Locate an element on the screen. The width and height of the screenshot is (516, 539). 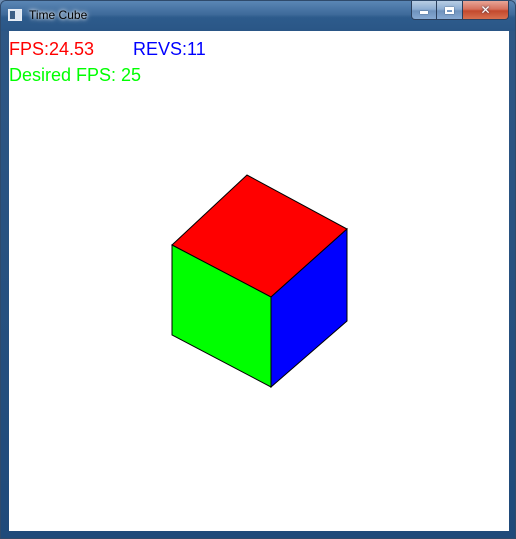
cube-graphic is located at coordinates (259, 281).